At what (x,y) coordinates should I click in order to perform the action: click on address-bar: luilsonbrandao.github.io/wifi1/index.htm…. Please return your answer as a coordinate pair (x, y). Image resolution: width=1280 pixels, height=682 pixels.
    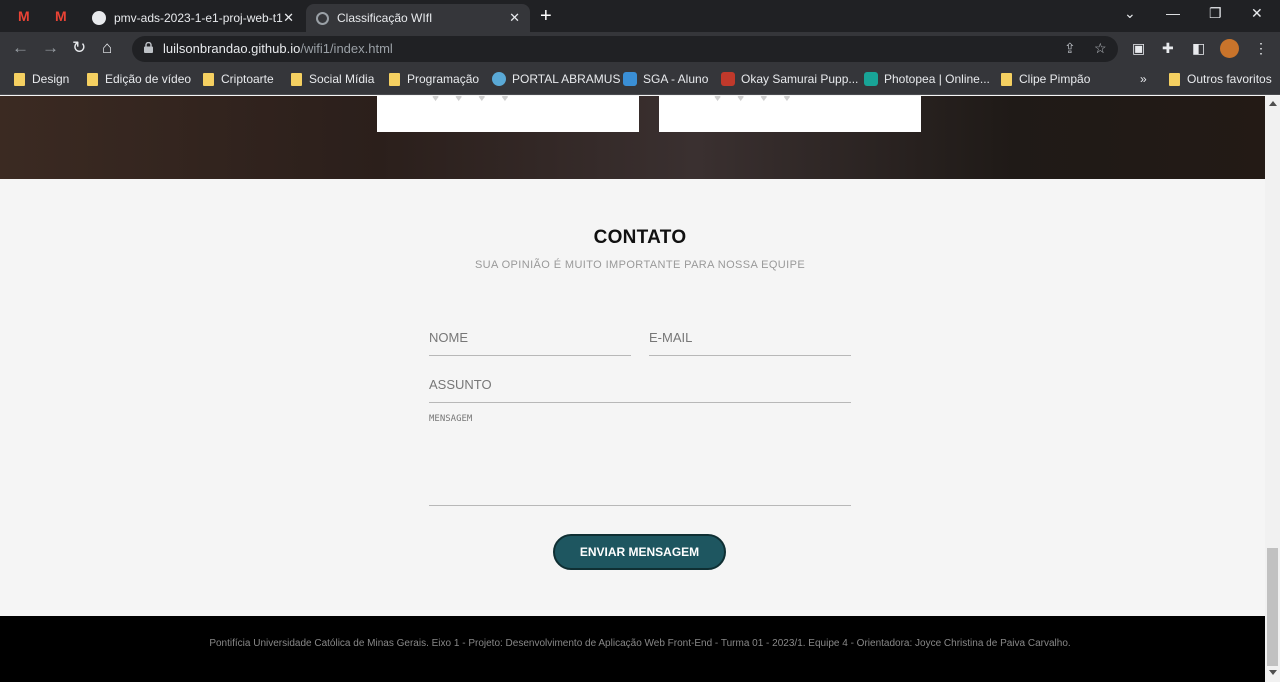
    Looking at the image, I should click on (625, 49).